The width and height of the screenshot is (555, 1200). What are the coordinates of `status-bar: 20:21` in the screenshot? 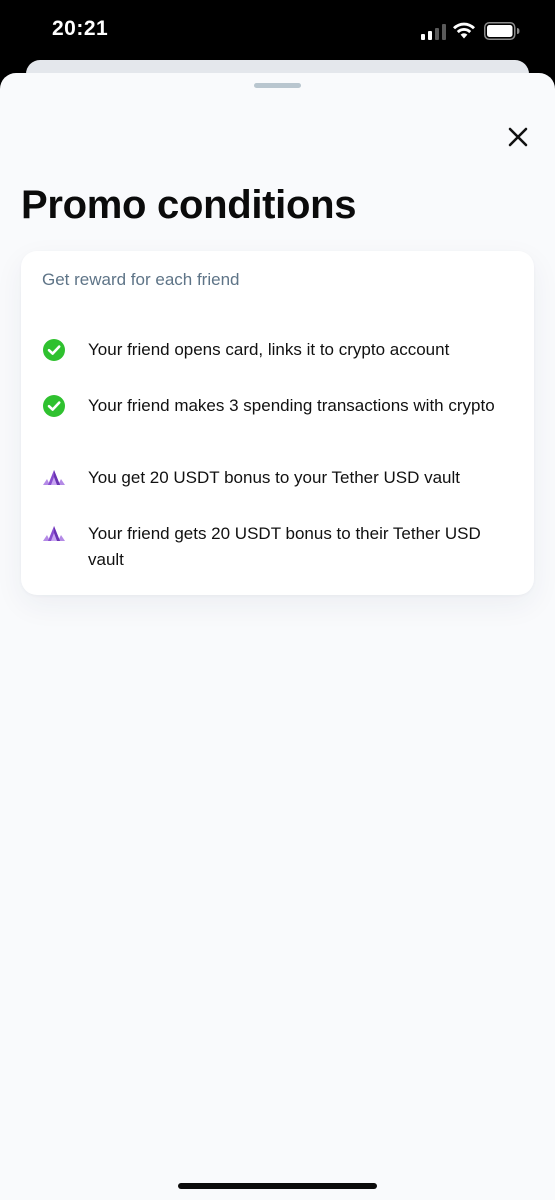 It's located at (277, 32).